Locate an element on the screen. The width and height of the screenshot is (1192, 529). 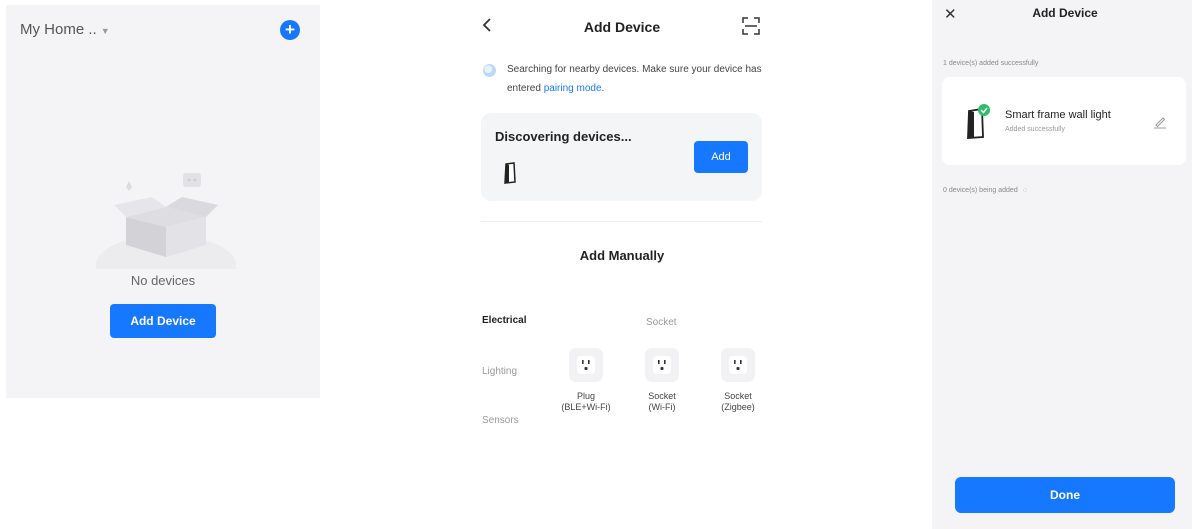
searching-suffix: . is located at coordinates (603, 88).